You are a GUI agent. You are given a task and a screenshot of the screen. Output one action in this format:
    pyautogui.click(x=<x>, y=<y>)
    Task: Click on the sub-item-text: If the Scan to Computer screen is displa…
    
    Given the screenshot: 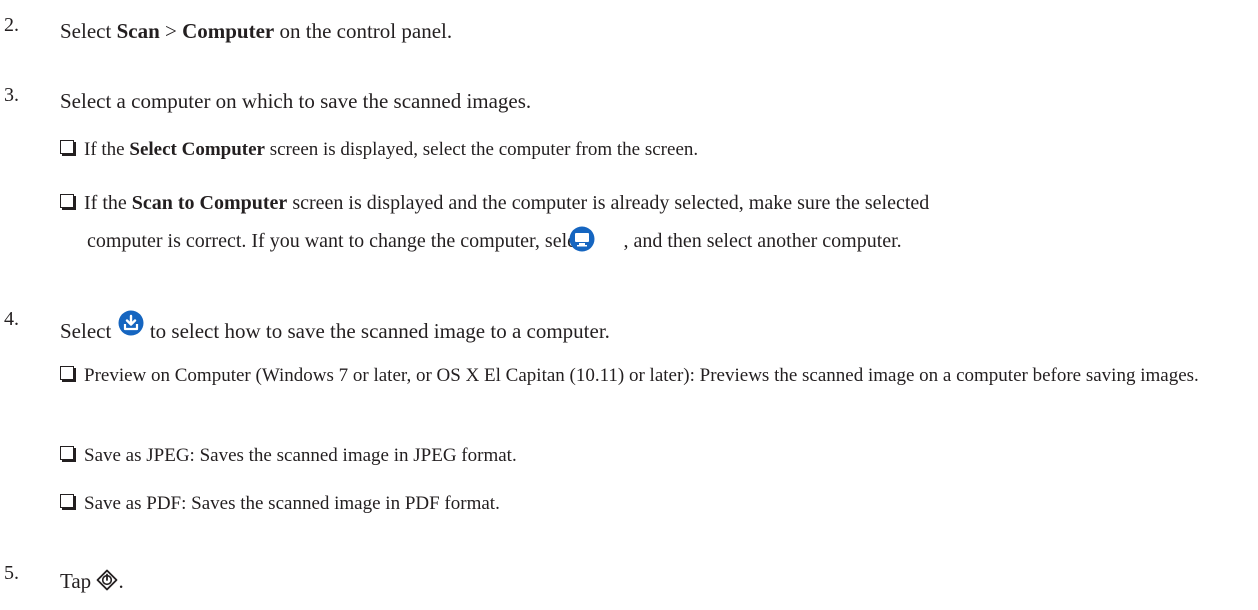 What is the action you would take?
    pyautogui.click(x=650, y=222)
    